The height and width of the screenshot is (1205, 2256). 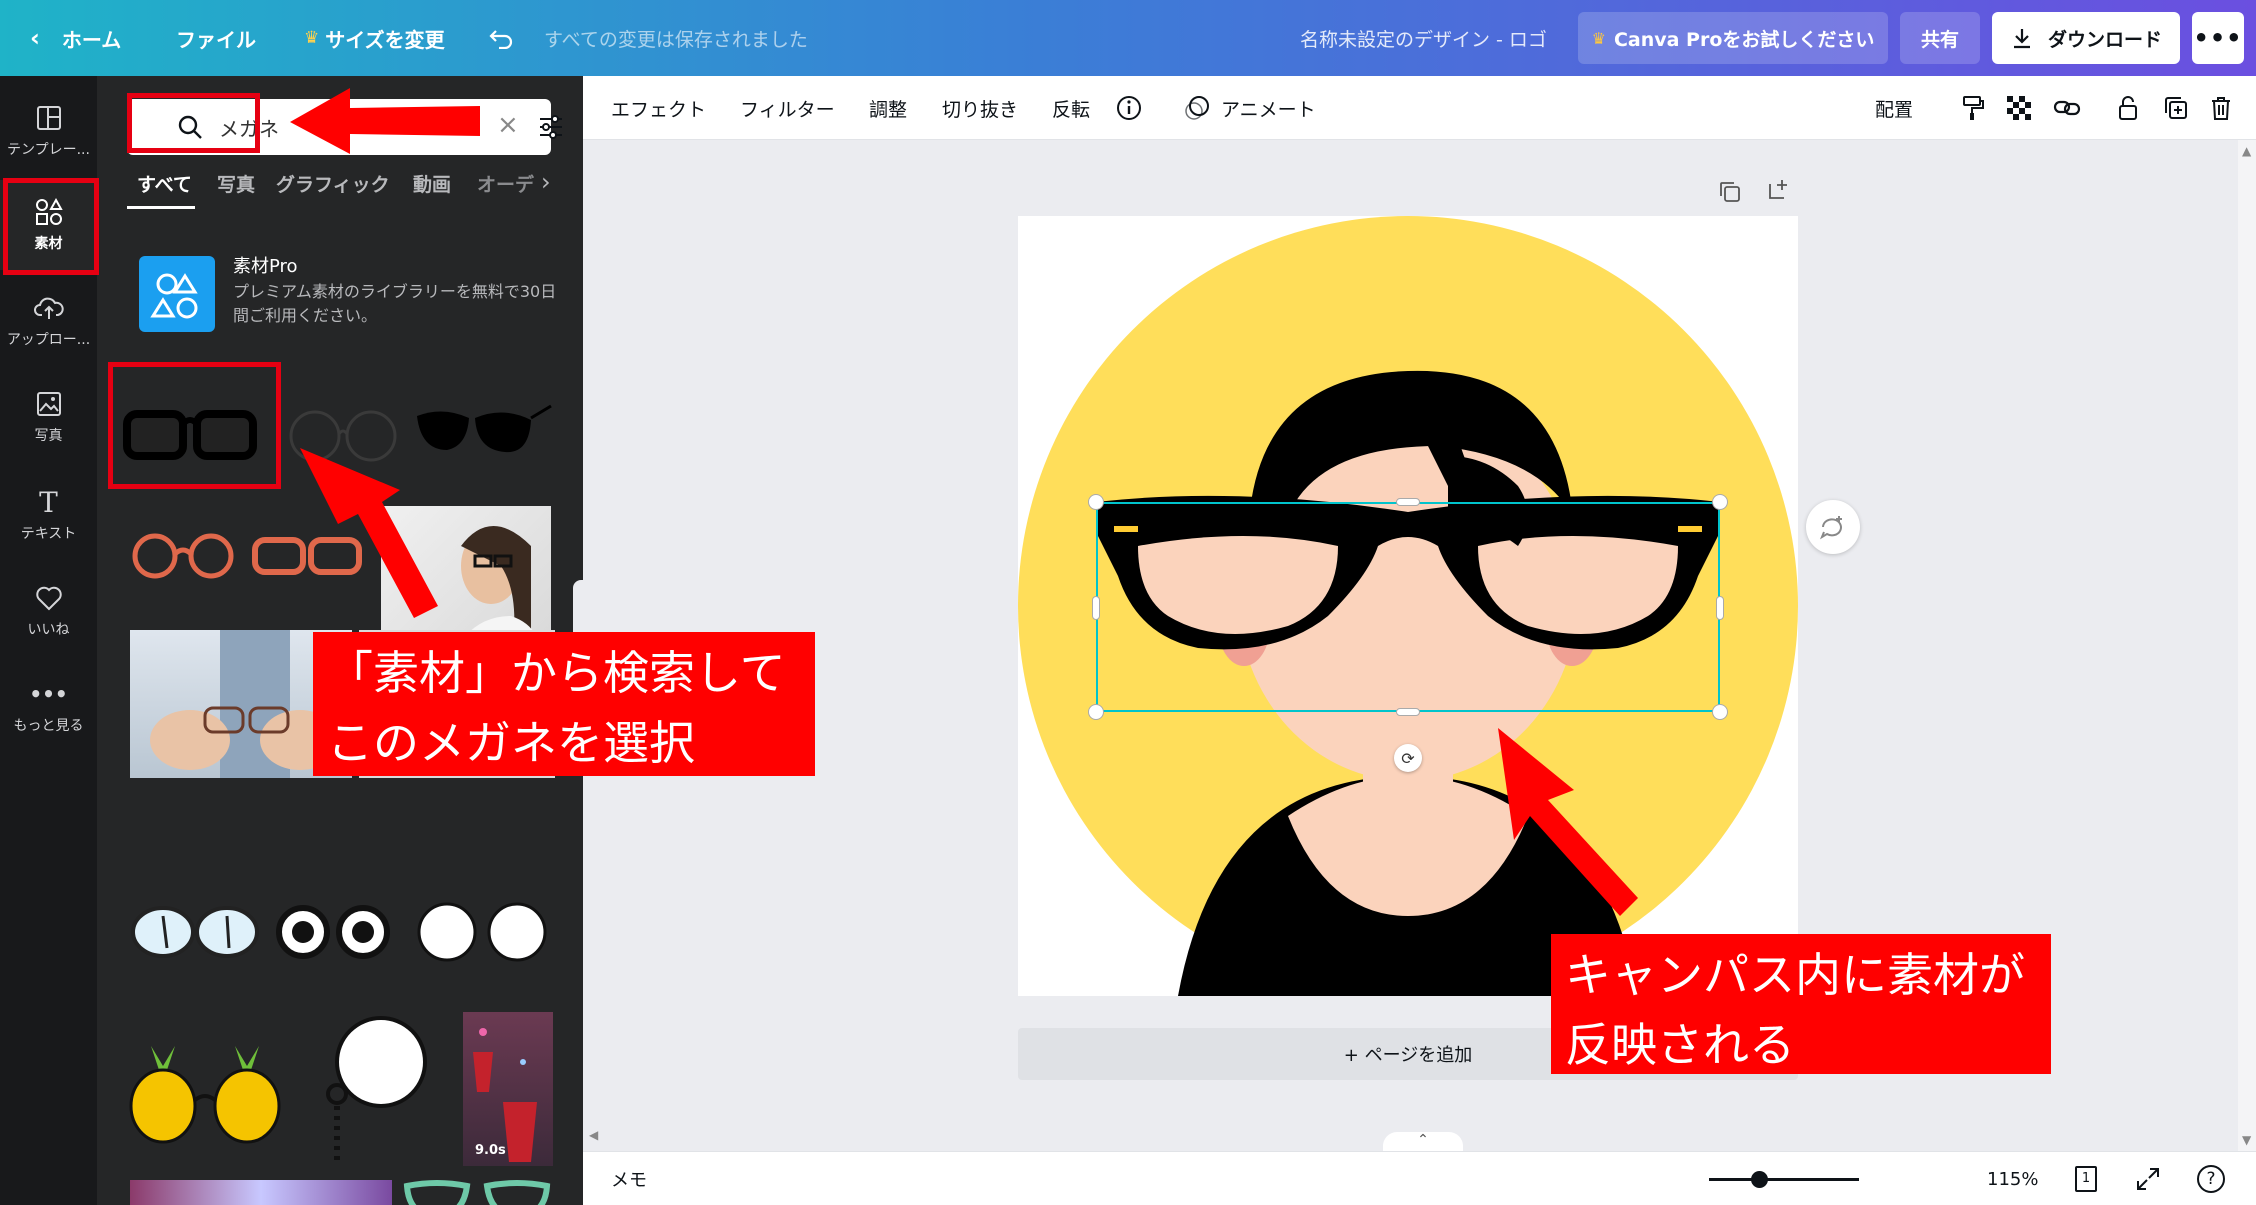 I want to click on download-label: ダウンロード, so click(x=2104, y=39).